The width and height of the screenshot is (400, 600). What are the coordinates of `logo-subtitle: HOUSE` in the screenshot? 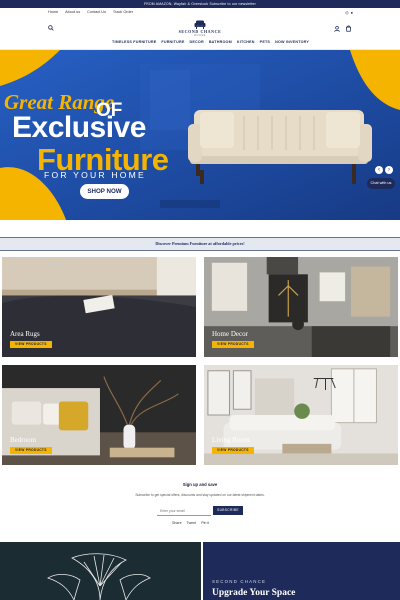 It's located at (200, 35).